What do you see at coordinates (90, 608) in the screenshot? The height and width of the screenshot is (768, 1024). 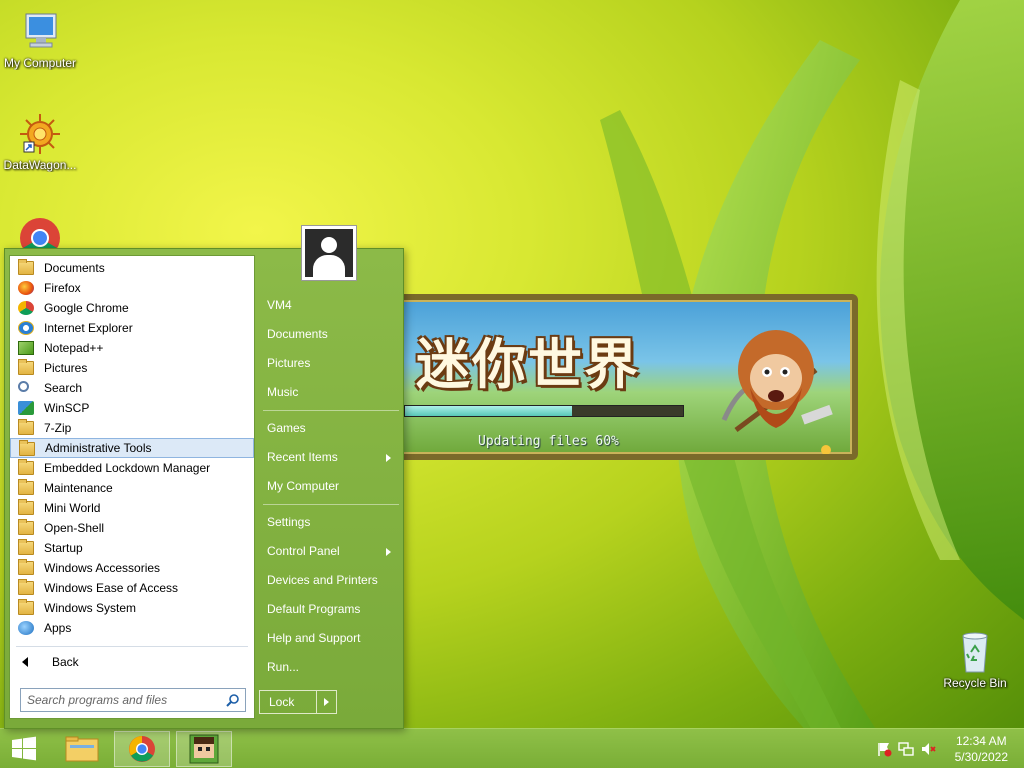 I see `program-label: Windows System` at bounding box center [90, 608].